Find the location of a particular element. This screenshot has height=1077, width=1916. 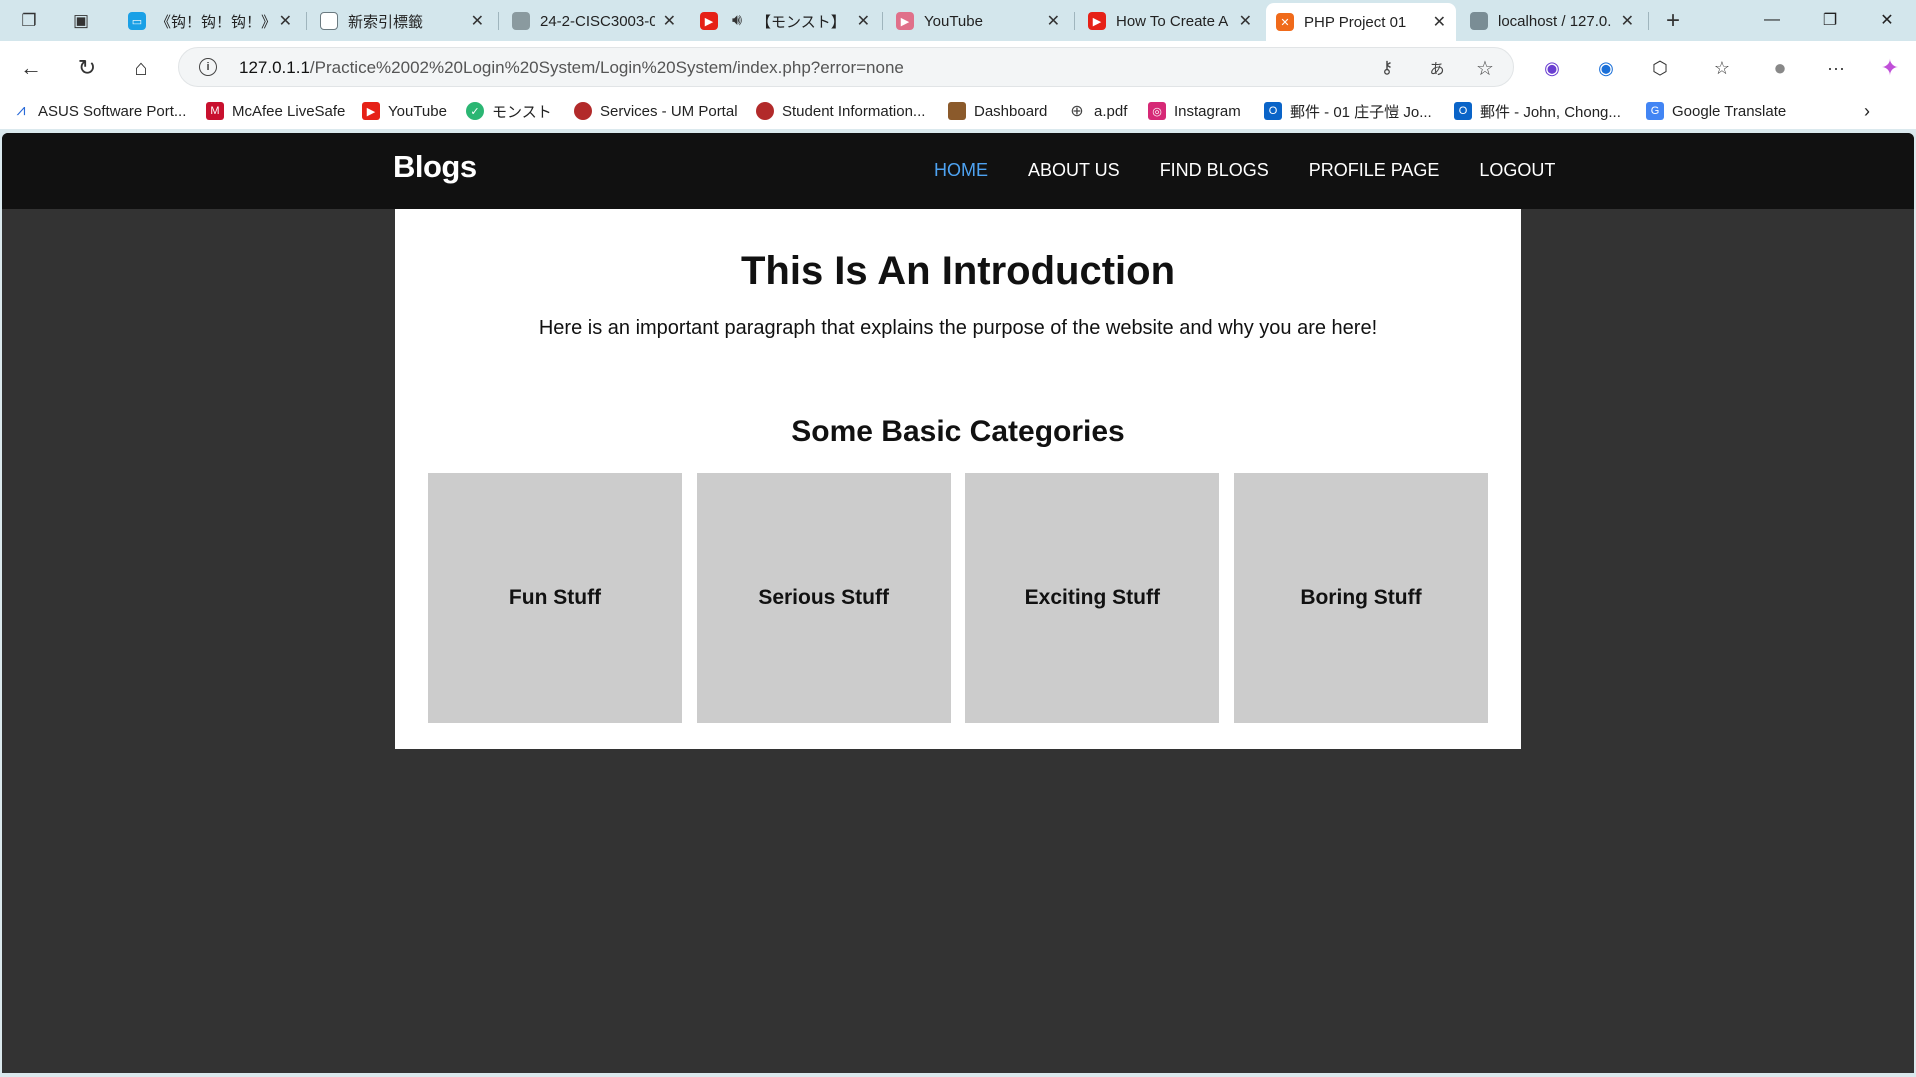

refresh-icon: ↻ is located at coordinates (87, 68).